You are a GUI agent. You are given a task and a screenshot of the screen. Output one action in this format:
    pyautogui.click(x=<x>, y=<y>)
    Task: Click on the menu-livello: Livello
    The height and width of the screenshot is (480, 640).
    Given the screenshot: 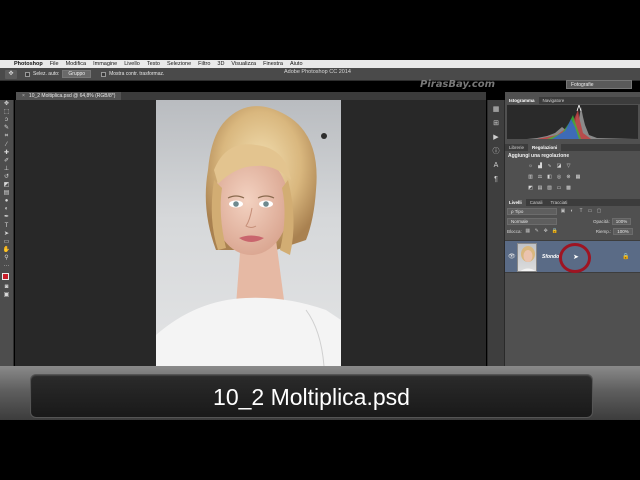 What is the action you would take?
    pyautogui.click(x=132, y=64)
    